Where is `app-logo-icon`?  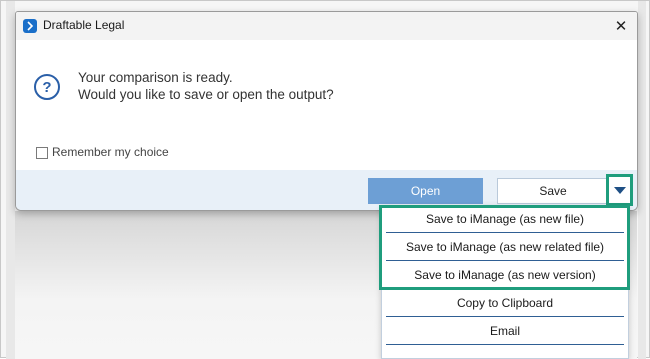
app-logo-icon is located at coordinates (30, 26).